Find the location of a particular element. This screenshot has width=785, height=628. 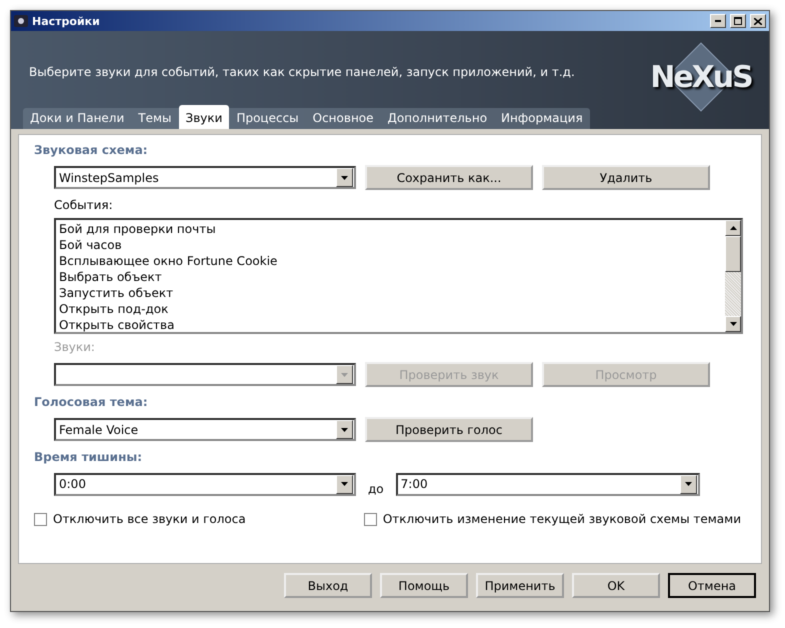

tab: Доки и Панели is located at coordinates (77, 118).